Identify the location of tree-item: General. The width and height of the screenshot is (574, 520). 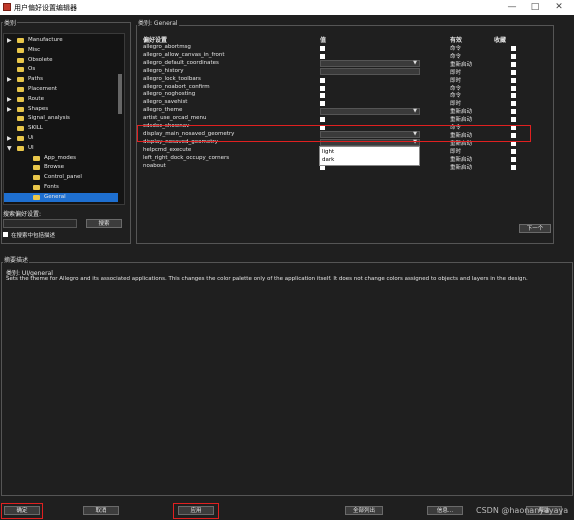
(61, 197).